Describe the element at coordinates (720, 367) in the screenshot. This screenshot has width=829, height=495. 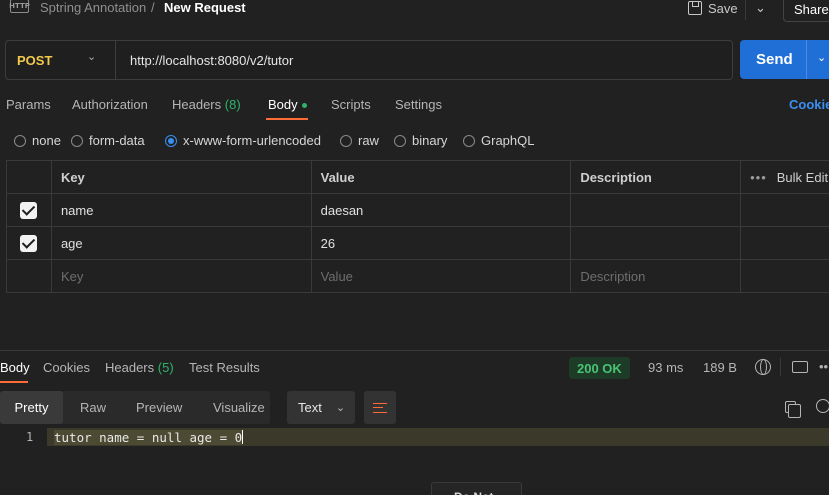
I see `response-size: 189 B` at that location.